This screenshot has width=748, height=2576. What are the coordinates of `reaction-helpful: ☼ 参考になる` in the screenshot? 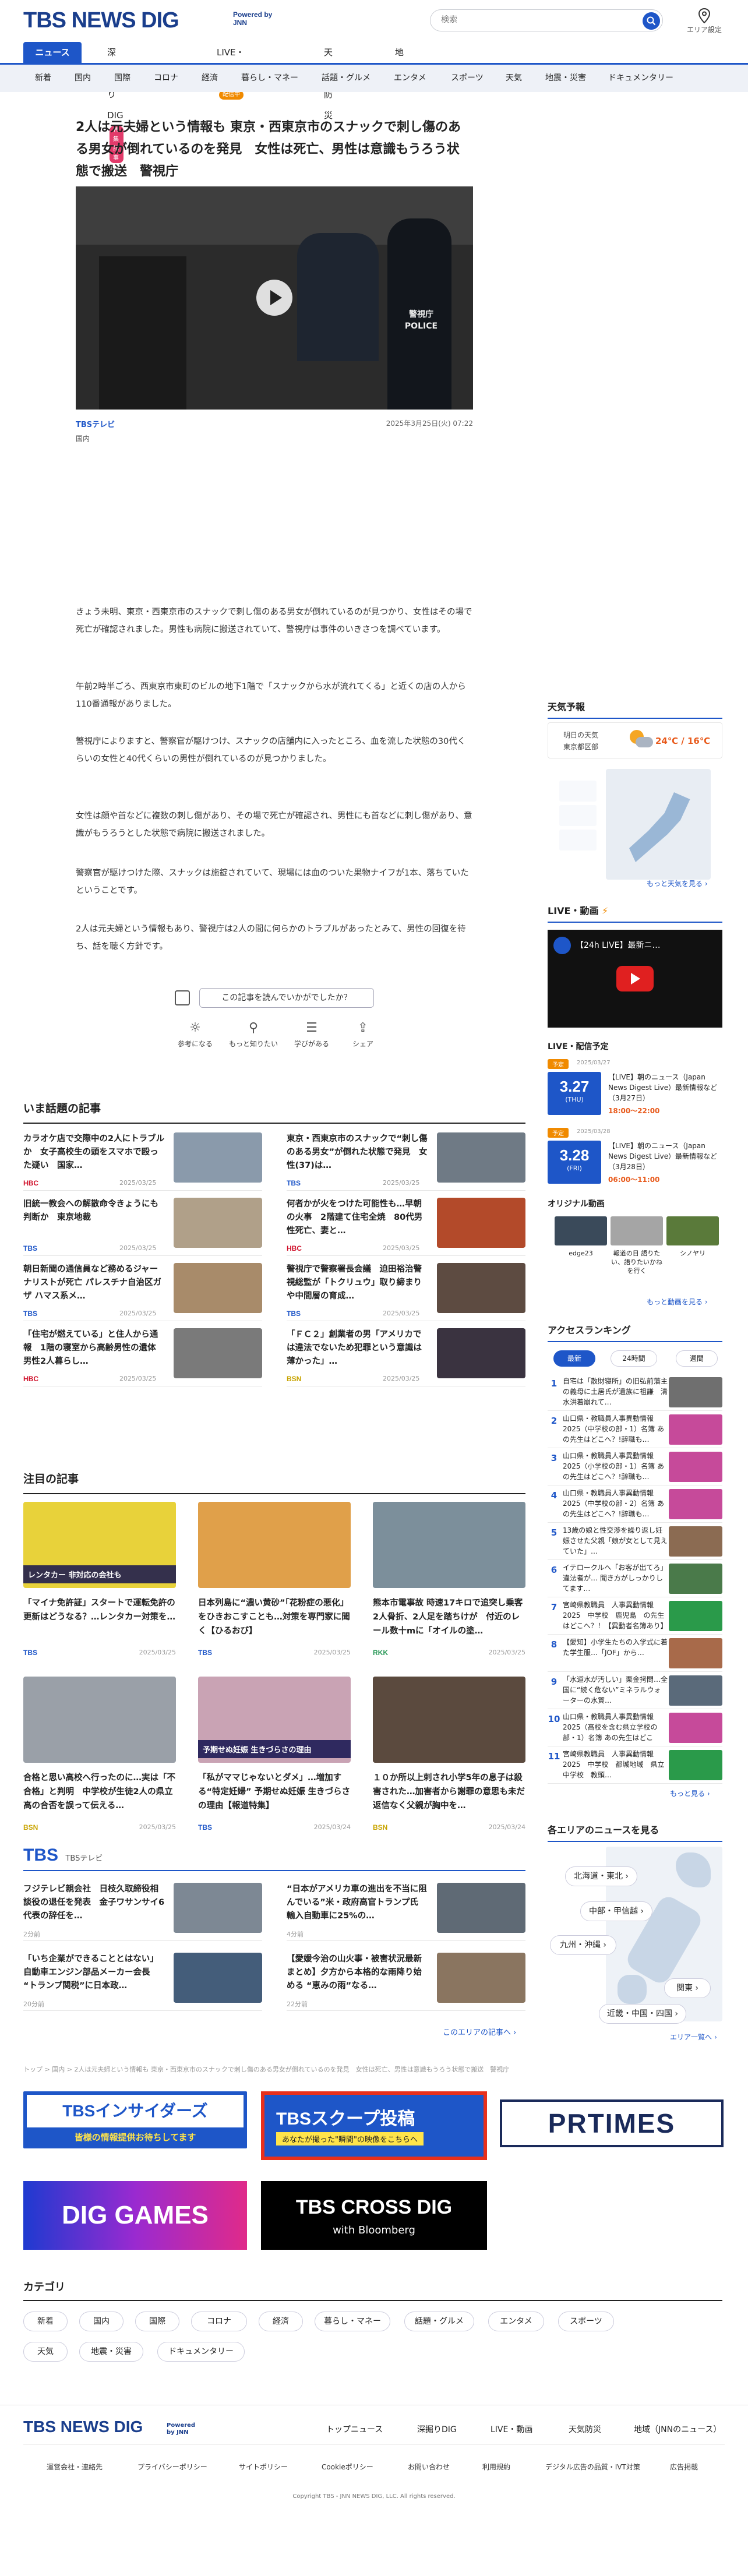 It's located at (195, 1035).